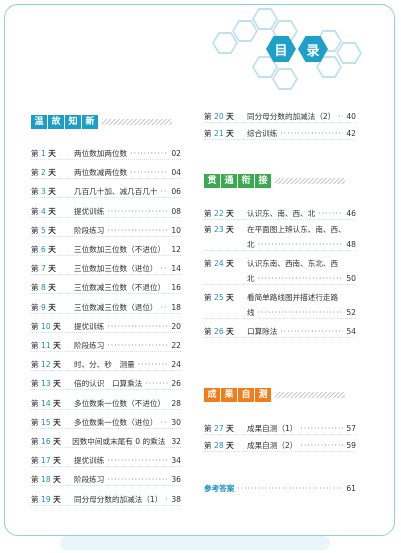  I want to click on toc-entry: 第 3 天几百几十加、减几百几十06, so click(106, 193).